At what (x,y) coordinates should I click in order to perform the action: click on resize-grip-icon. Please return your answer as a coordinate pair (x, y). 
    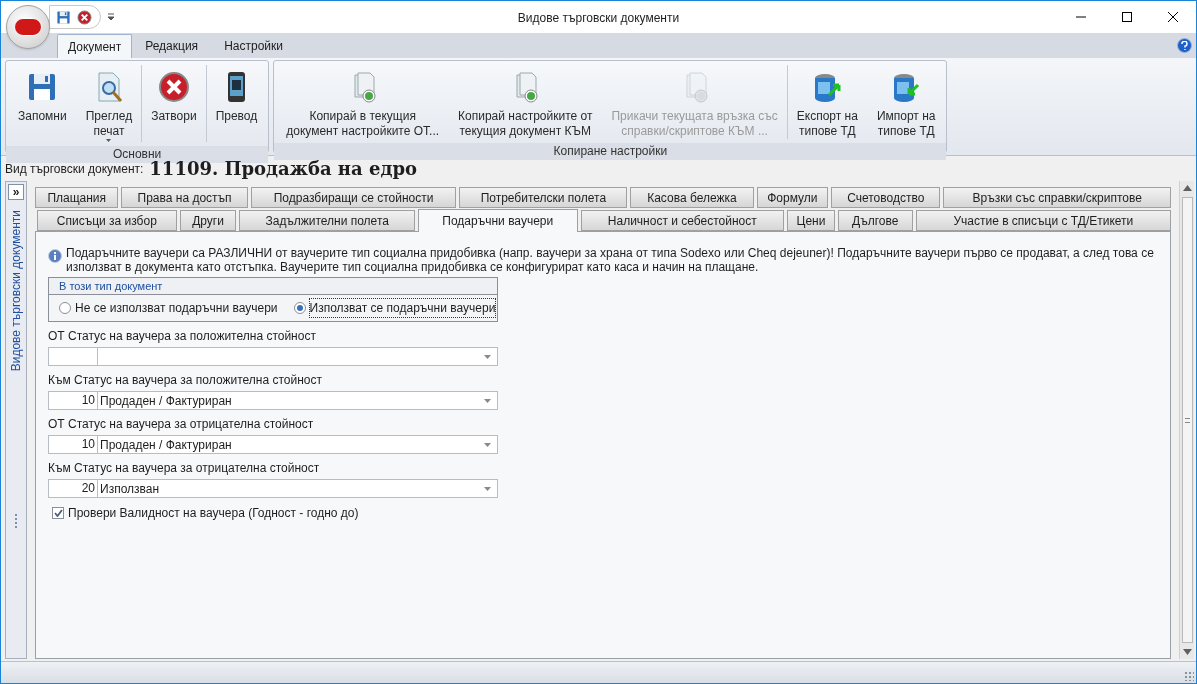
    Looking at the image, I should click on (1189, 676).